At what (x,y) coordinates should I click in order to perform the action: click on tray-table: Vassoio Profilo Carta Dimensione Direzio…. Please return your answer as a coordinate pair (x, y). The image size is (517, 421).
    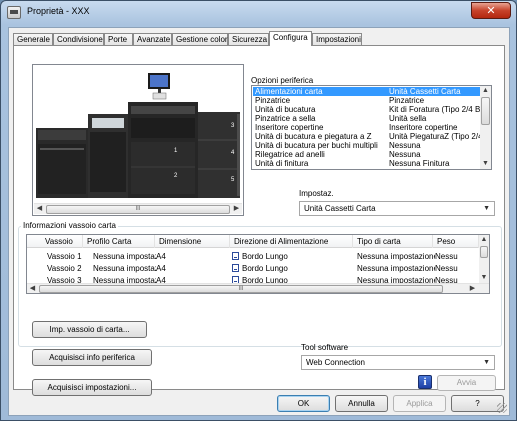
    Looking at the image, I should click on (258, 264).